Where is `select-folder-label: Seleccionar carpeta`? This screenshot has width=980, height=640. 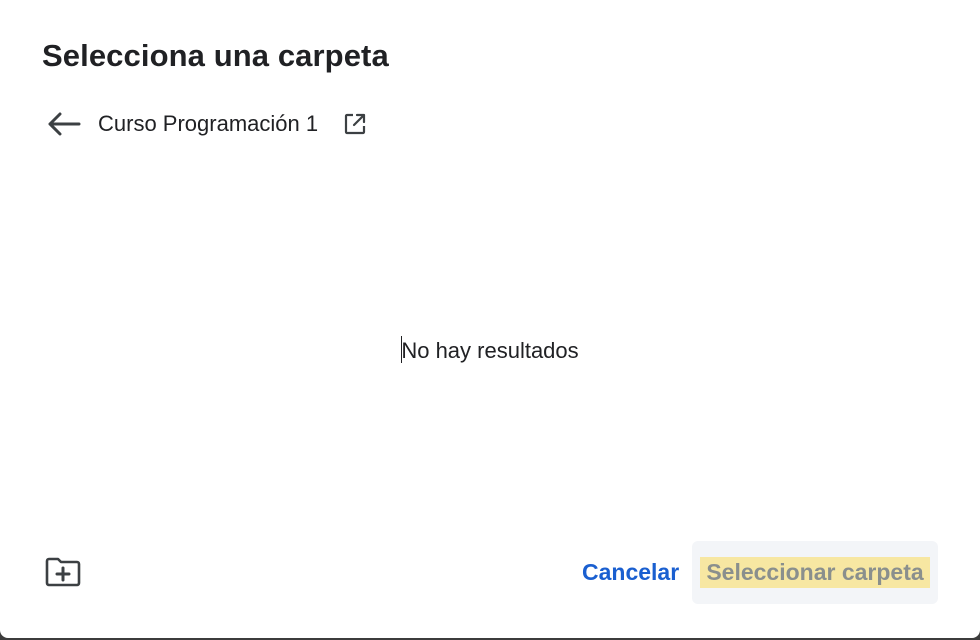
select-folder-label: Seleccionar carpeta is located at coordinates (815, 572).